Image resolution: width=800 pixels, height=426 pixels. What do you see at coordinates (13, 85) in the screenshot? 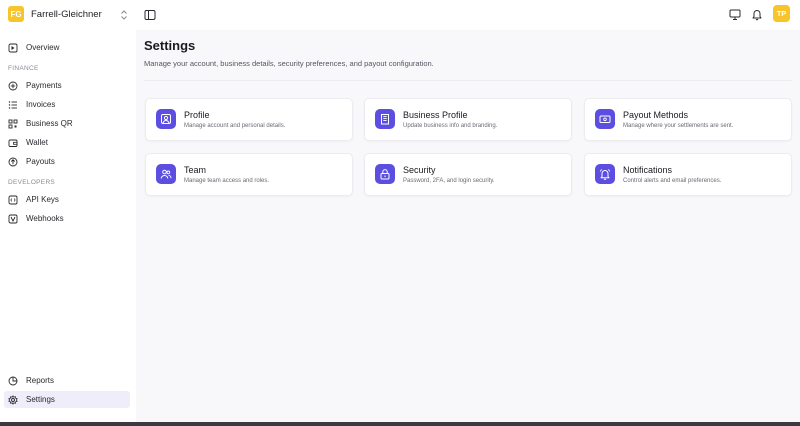
I see `payments-icon` at bounding box center [13, 85].